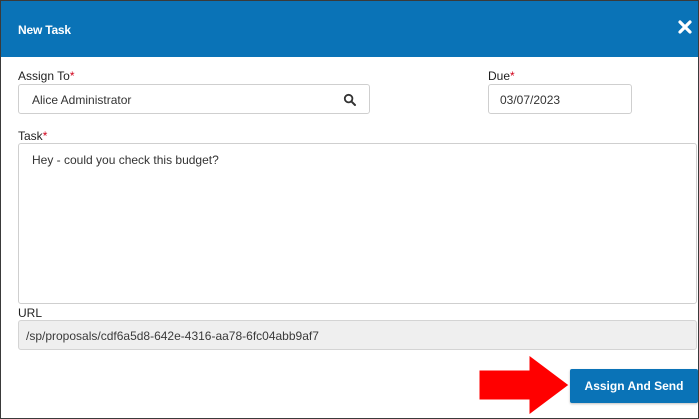 Image resolution: width=699 pixels, height=419 pixels. What do you see at coordinates (125, 160) in the screenshot?
I see `task-text: Hey - could you check this budget?` at bounding box center [125, 160].